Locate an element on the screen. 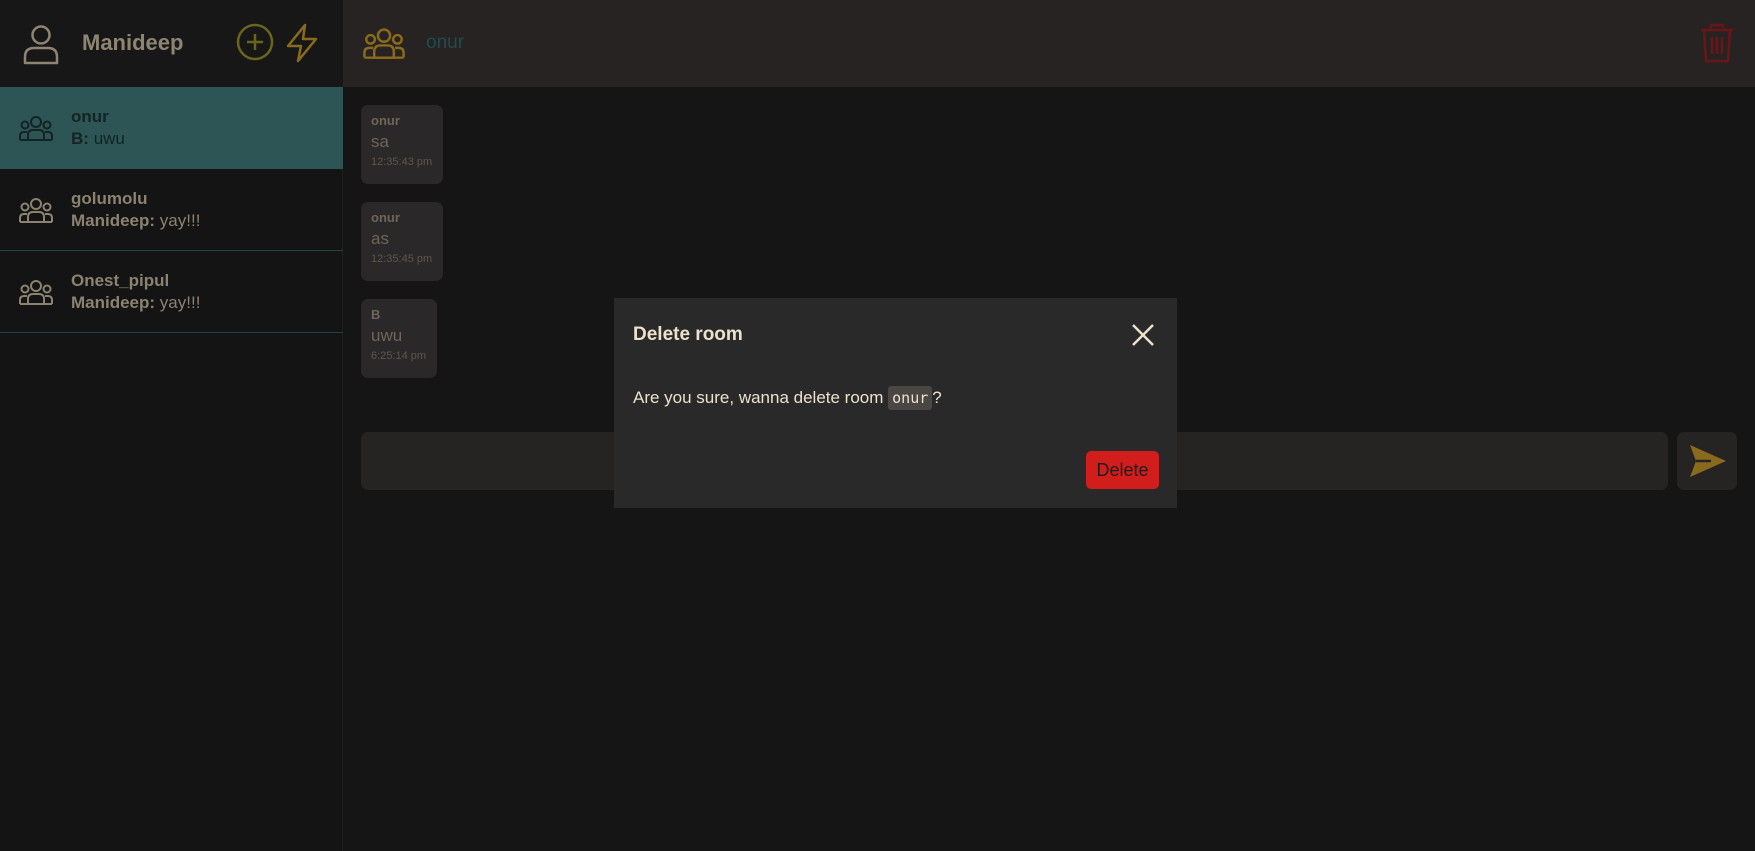  modal-title: Delete room is located at coordinates (688, 334).